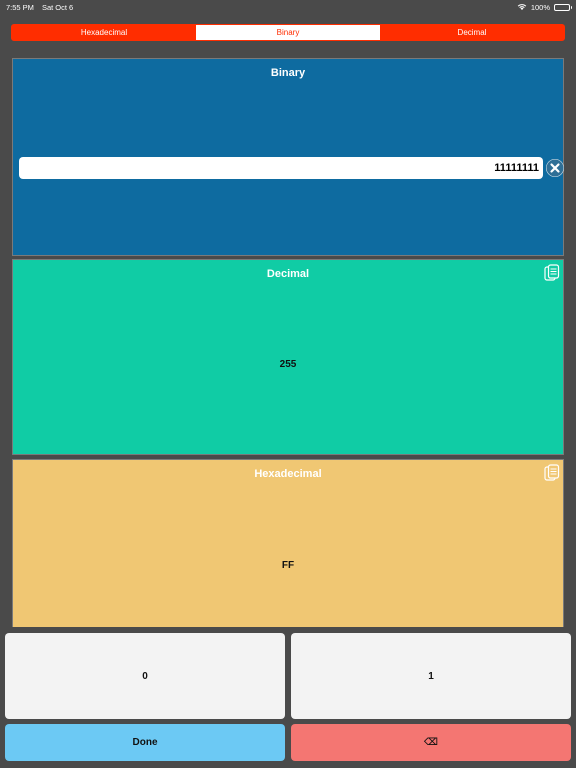 This screenshot has height=768, width=576. What do you see at coordinates (288, 565) in the screenshot?
I see `hexadecimal-value: FF` at bounding box center [288, 565].